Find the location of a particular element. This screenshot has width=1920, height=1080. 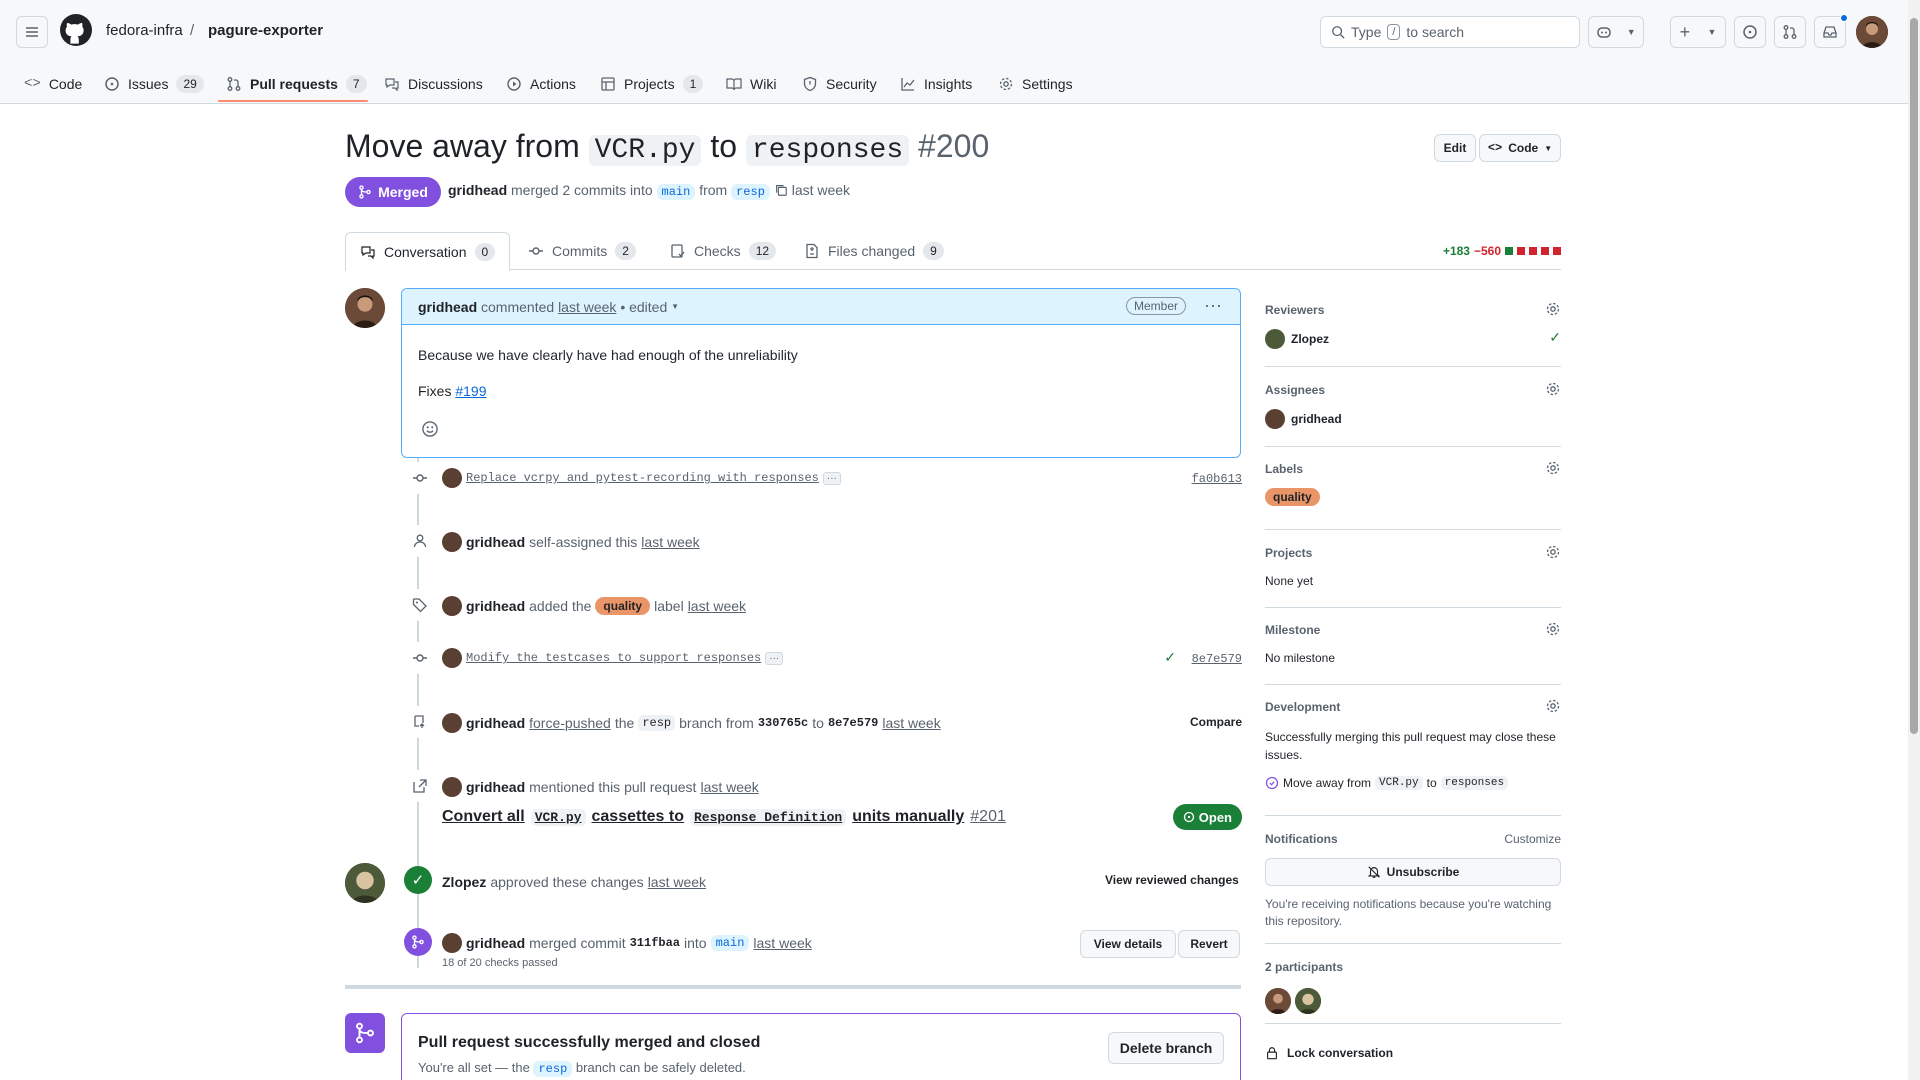

tab-actions: Actions is located at coordinates (541, 84).